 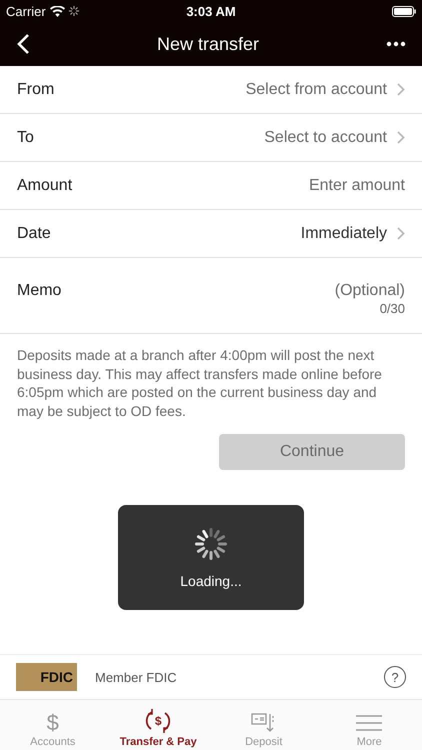 What do you see at coordinates (26, 11) in the screenshot?
I see `carrier-label: Carrier` at bounding box center [26, 11].